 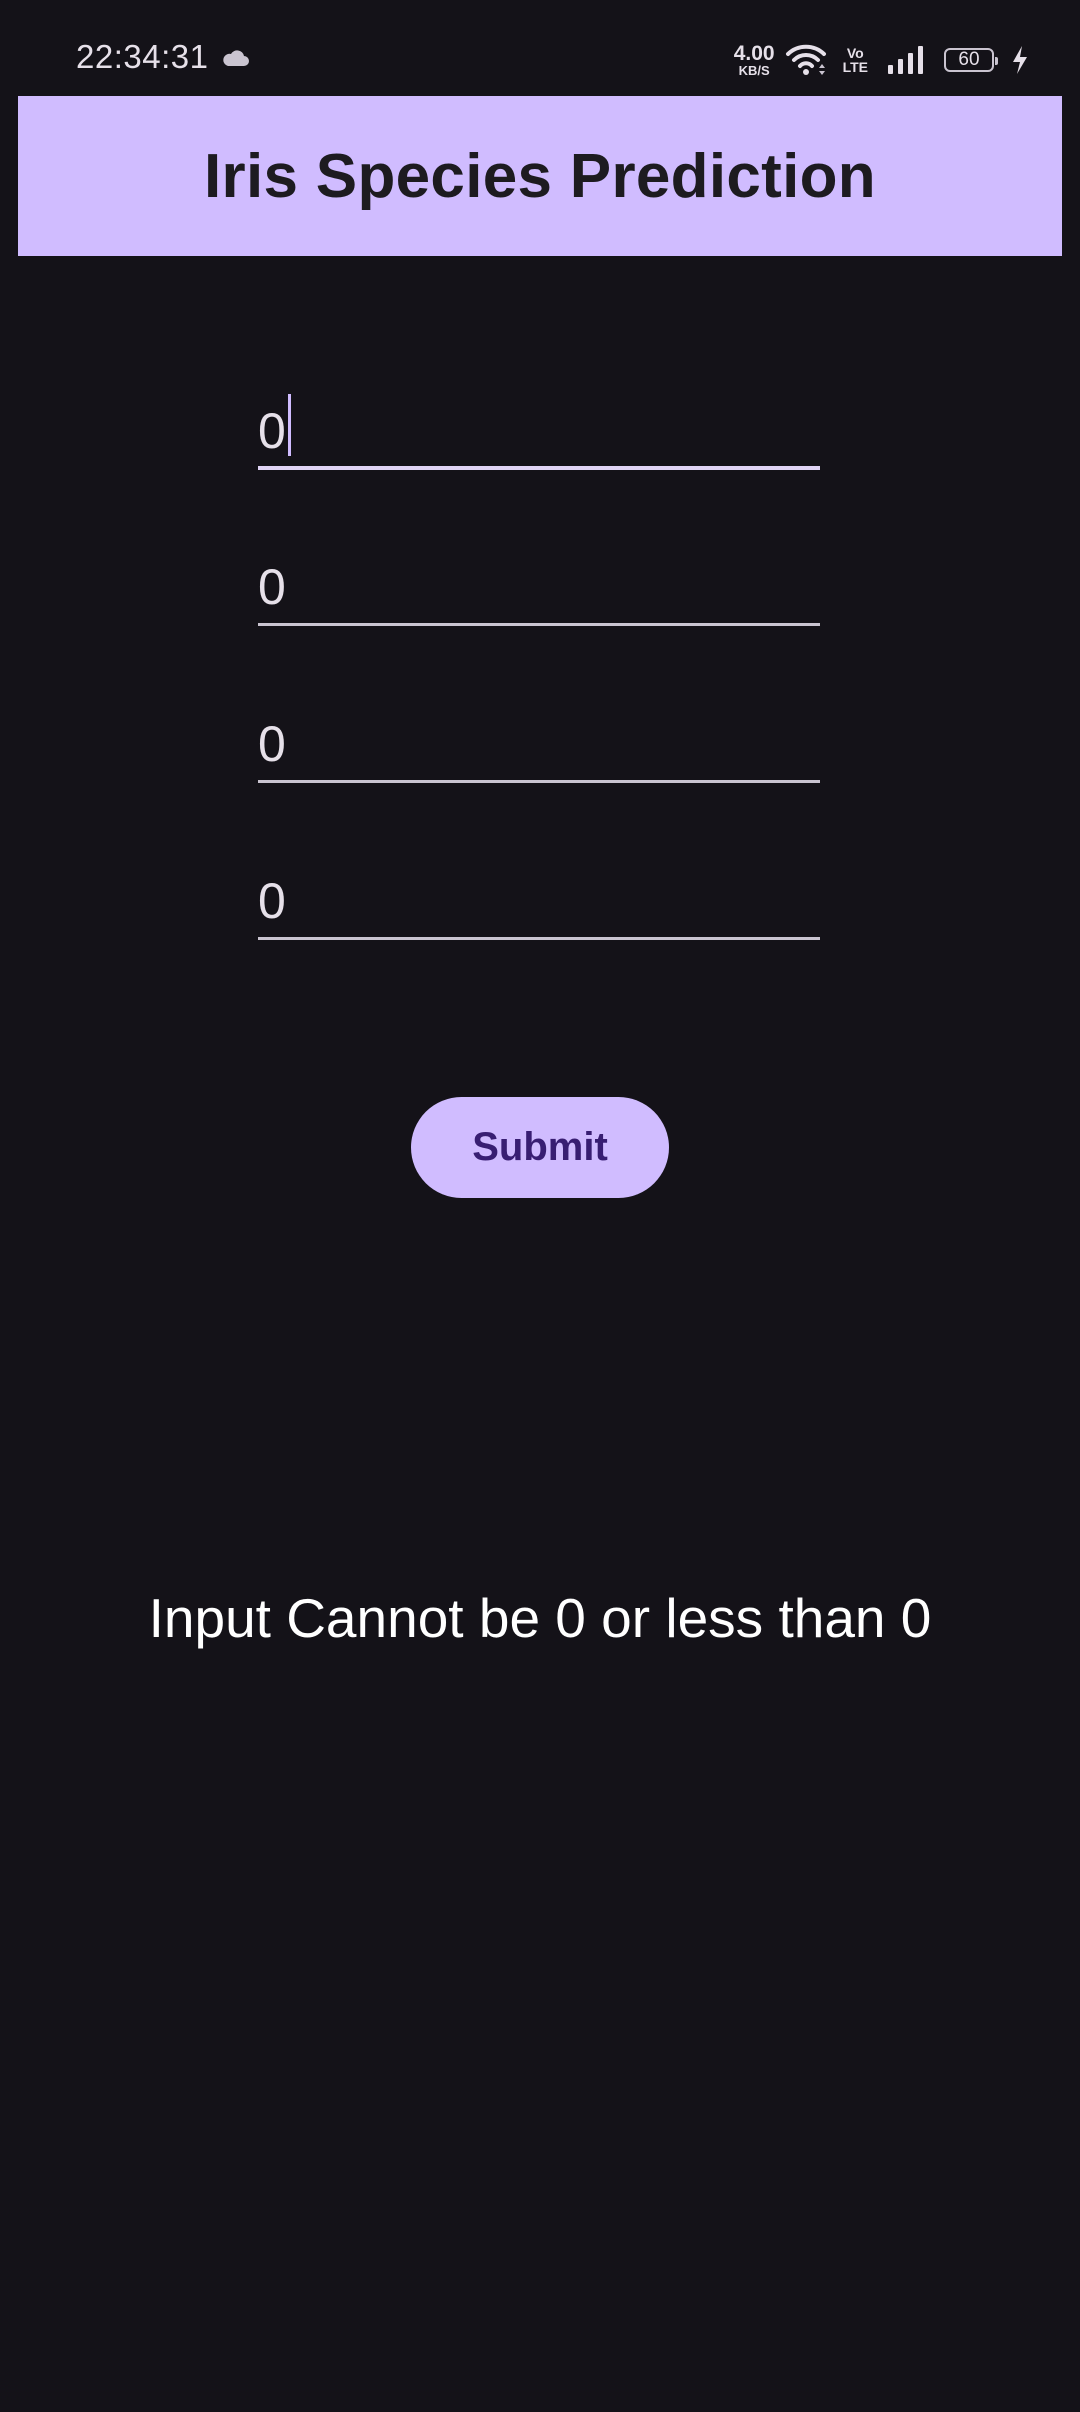 What do you see at coordinates (289, 425) in the screenshot?
I see `text-cursor` at bounding box center [289, 425].